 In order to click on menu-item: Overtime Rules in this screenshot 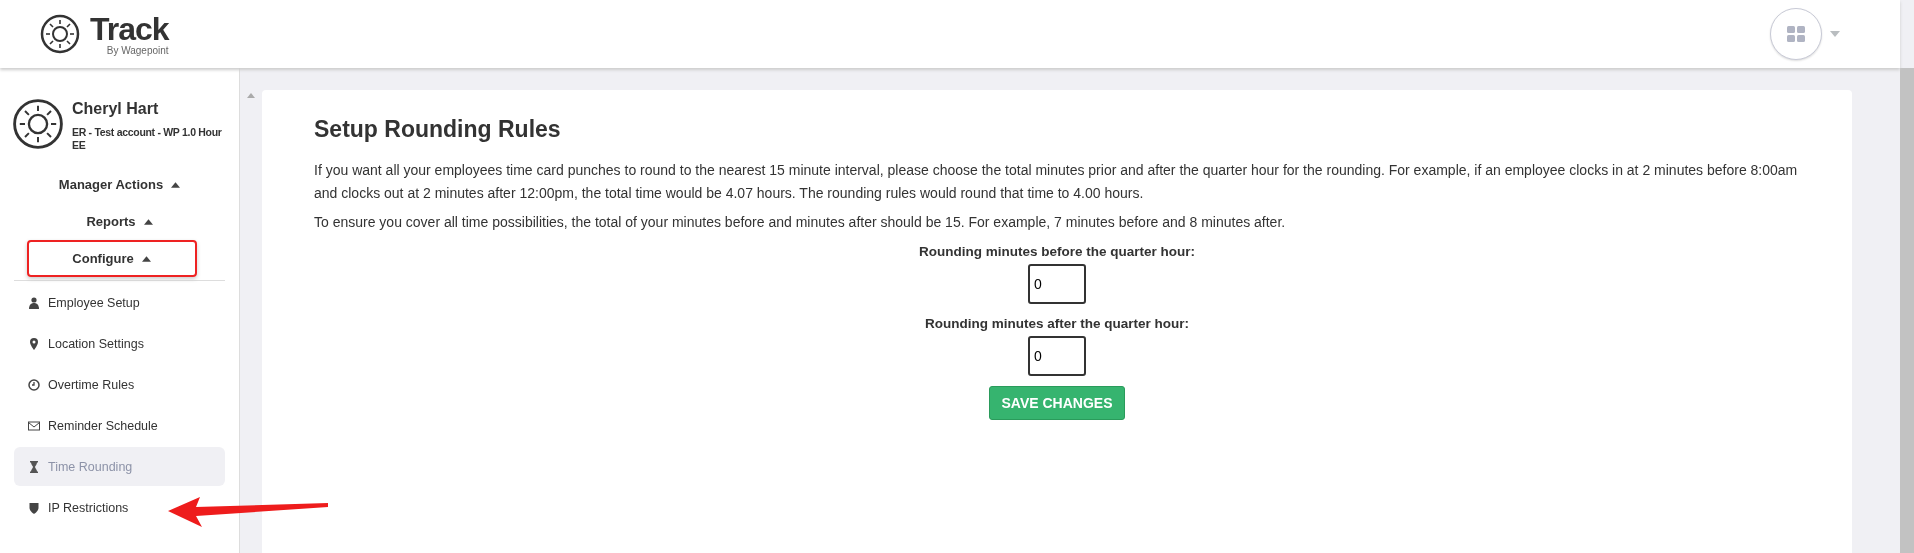, I will do `click(81, 384)`.